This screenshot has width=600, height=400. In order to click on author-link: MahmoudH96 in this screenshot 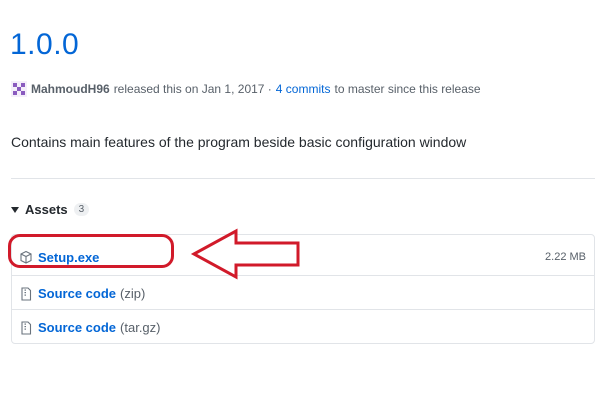, I will do `click(70, 89)`.